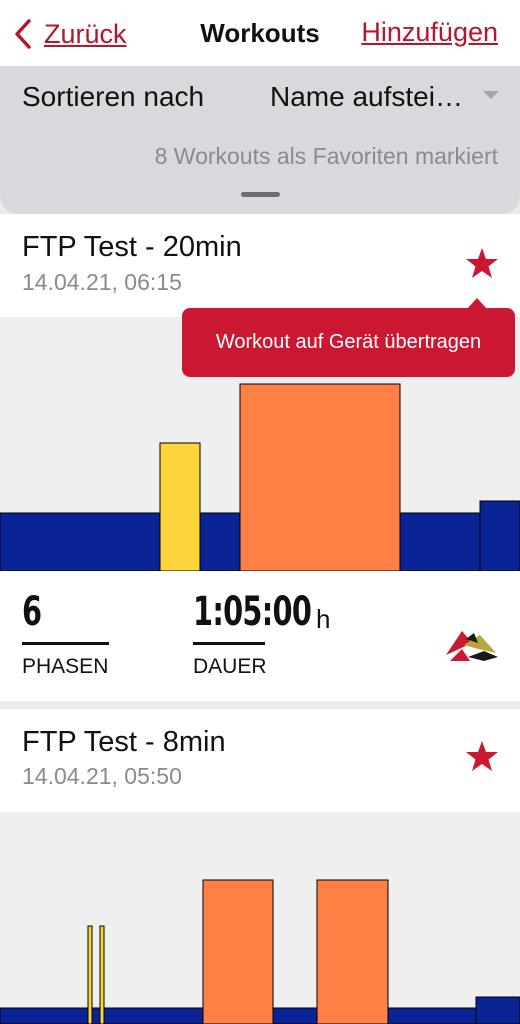 Image resolution: width=520 pixels, height=1024 pixels. Describe the element at coordinates (252, 612) in the screenshot. I see `duration-value: 1:05:00` at that location.